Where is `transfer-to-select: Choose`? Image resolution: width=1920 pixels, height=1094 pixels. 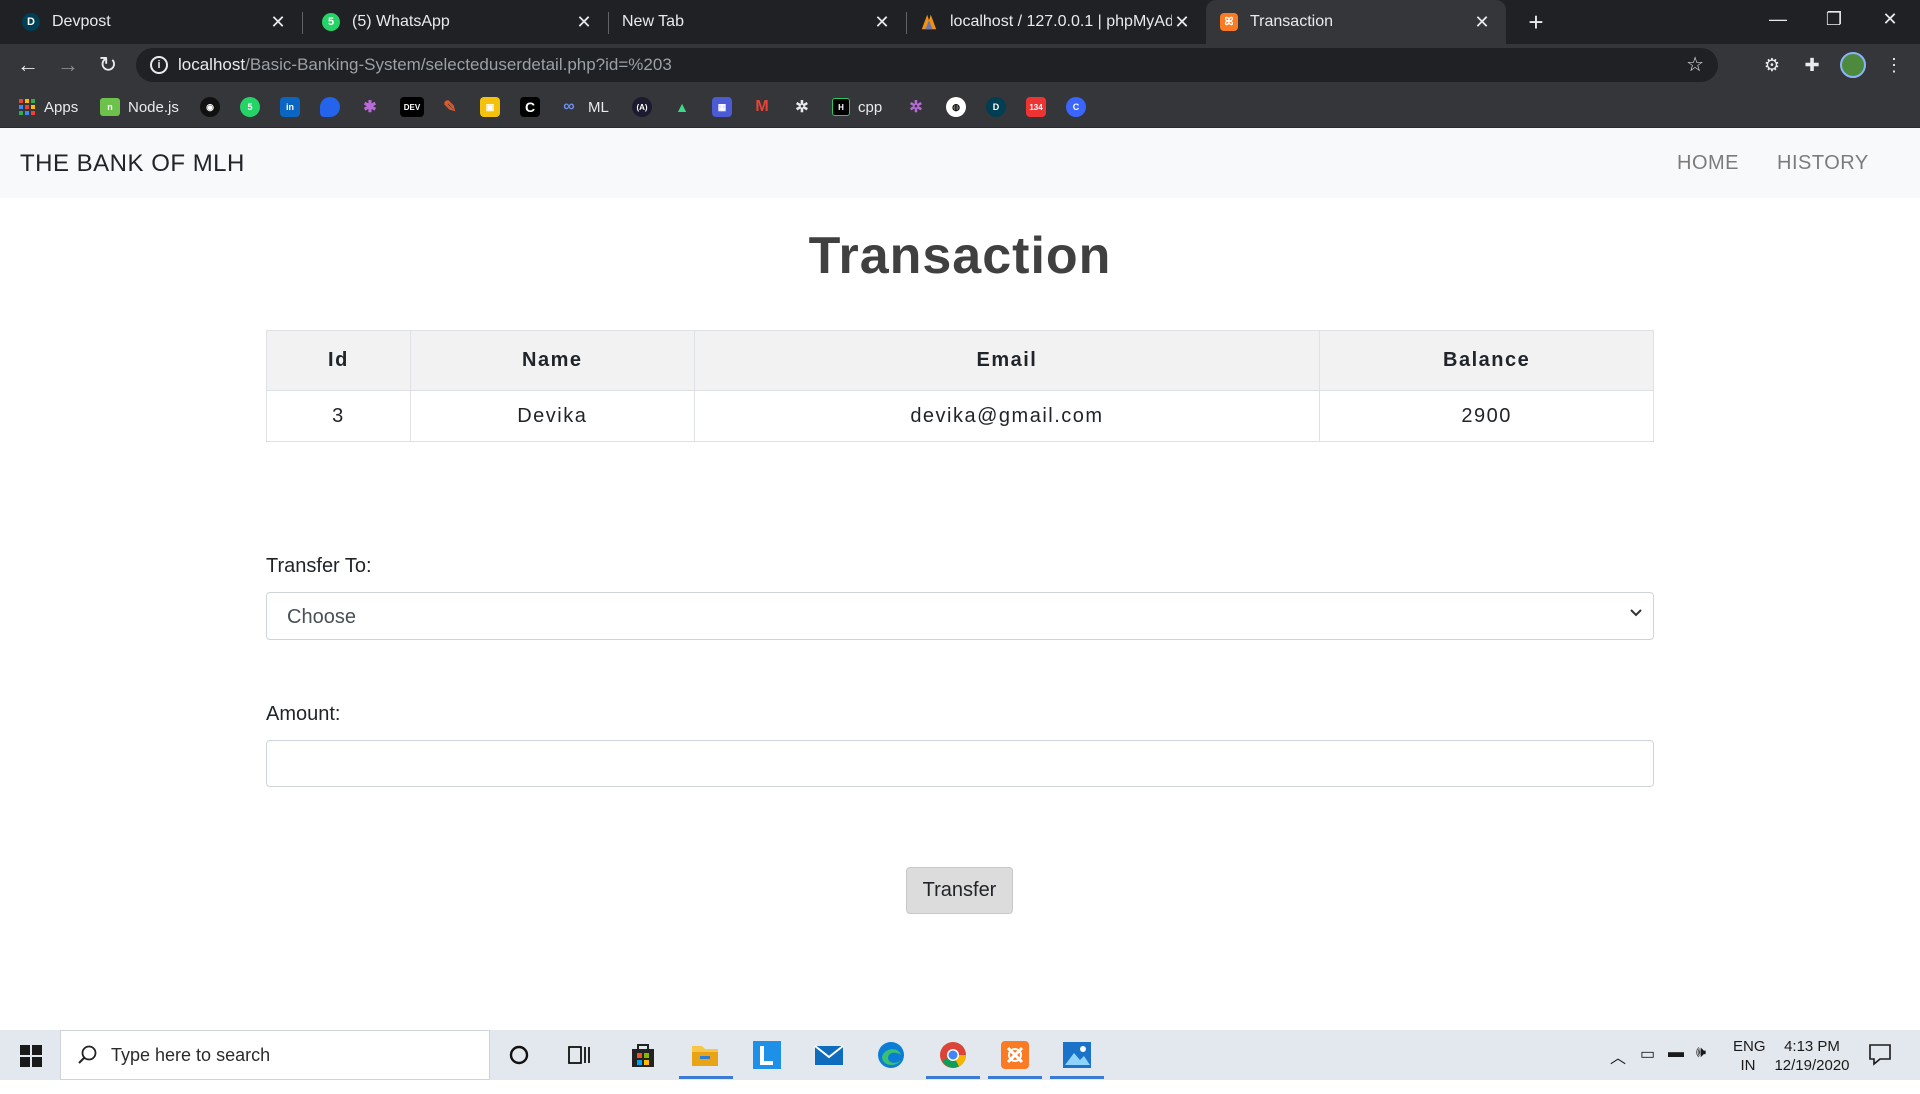
transfer-to-select: Choose is located at coordinates (960, 616).